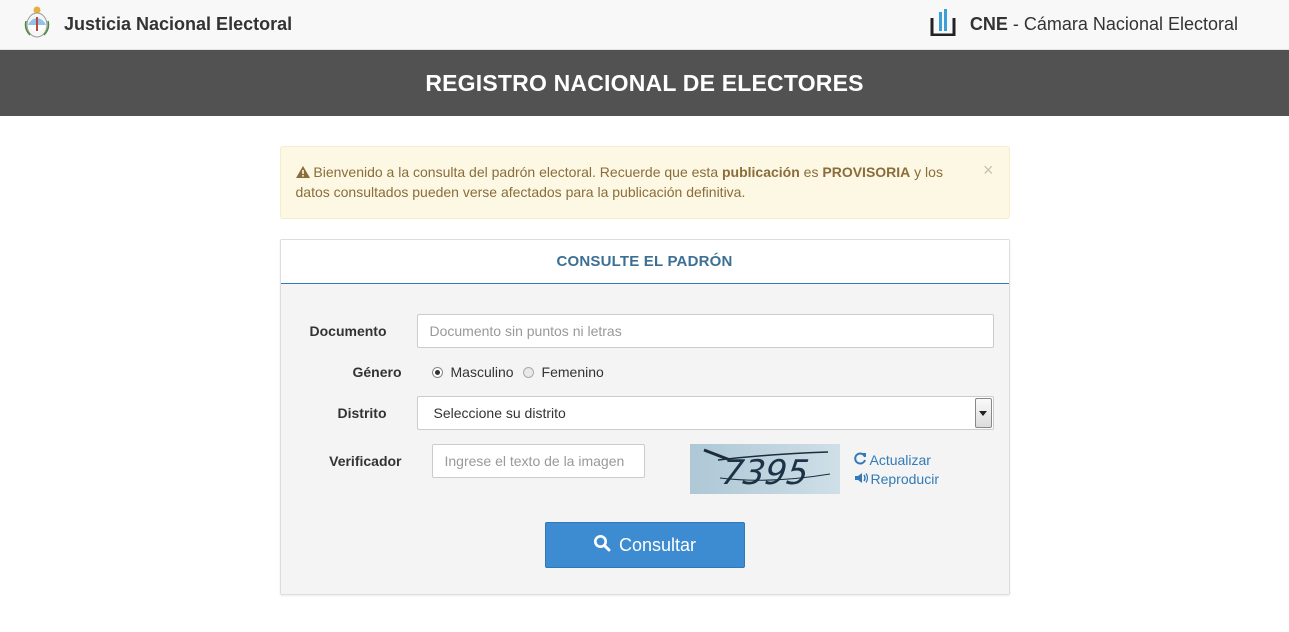  I want to click on documento-row: Documento, so click(645, 331).